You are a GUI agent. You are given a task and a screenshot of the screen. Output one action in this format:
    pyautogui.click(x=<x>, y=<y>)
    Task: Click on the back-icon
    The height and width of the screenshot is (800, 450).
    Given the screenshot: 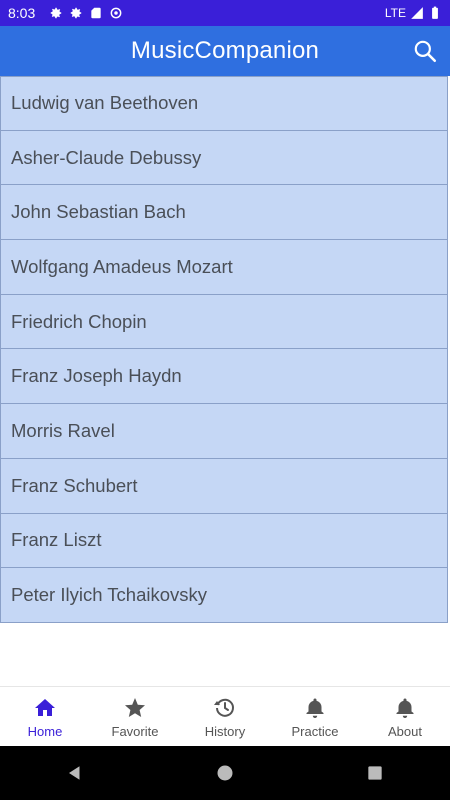 What is the action you would take?
    pyautogui.click(x=74, y=773)
    